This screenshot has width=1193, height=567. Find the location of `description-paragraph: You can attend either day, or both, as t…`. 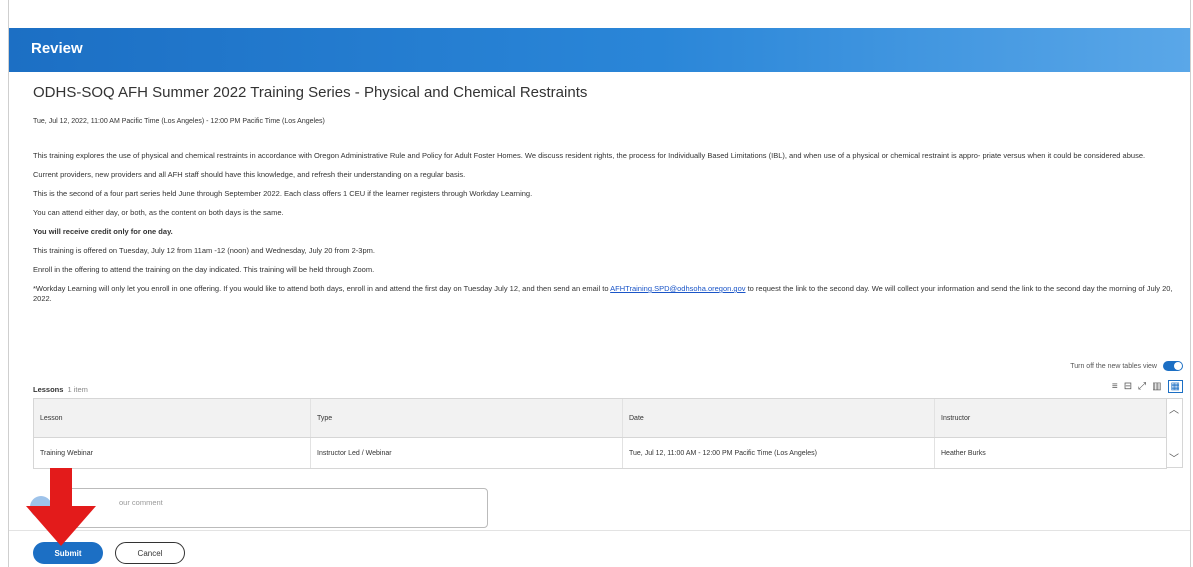

description-paragraph: You can attend either day, or both, as t… is located at coordinates (158, 212).